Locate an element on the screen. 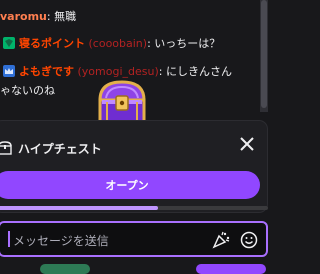 Image resolution: width=320 pixels, height=274 pixels. hype-chest-icon is located at coordinates (6, 148).